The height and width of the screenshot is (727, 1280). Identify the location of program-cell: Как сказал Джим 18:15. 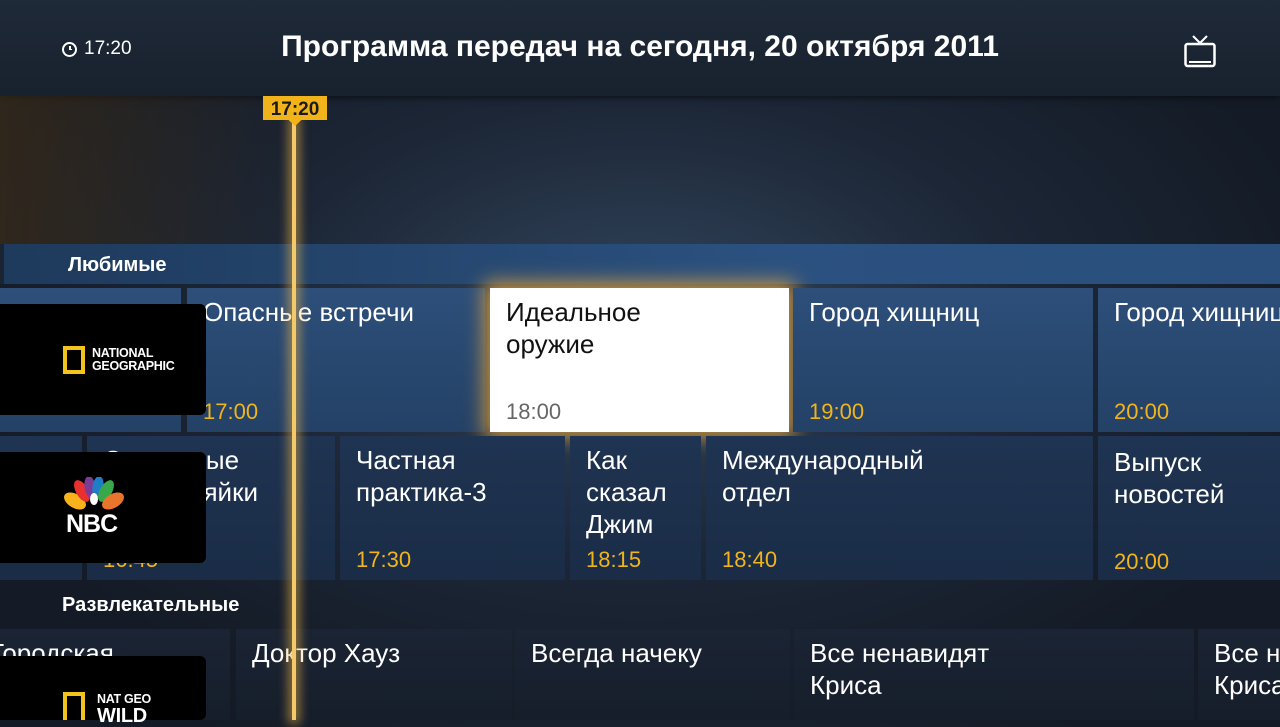
(635, 508).